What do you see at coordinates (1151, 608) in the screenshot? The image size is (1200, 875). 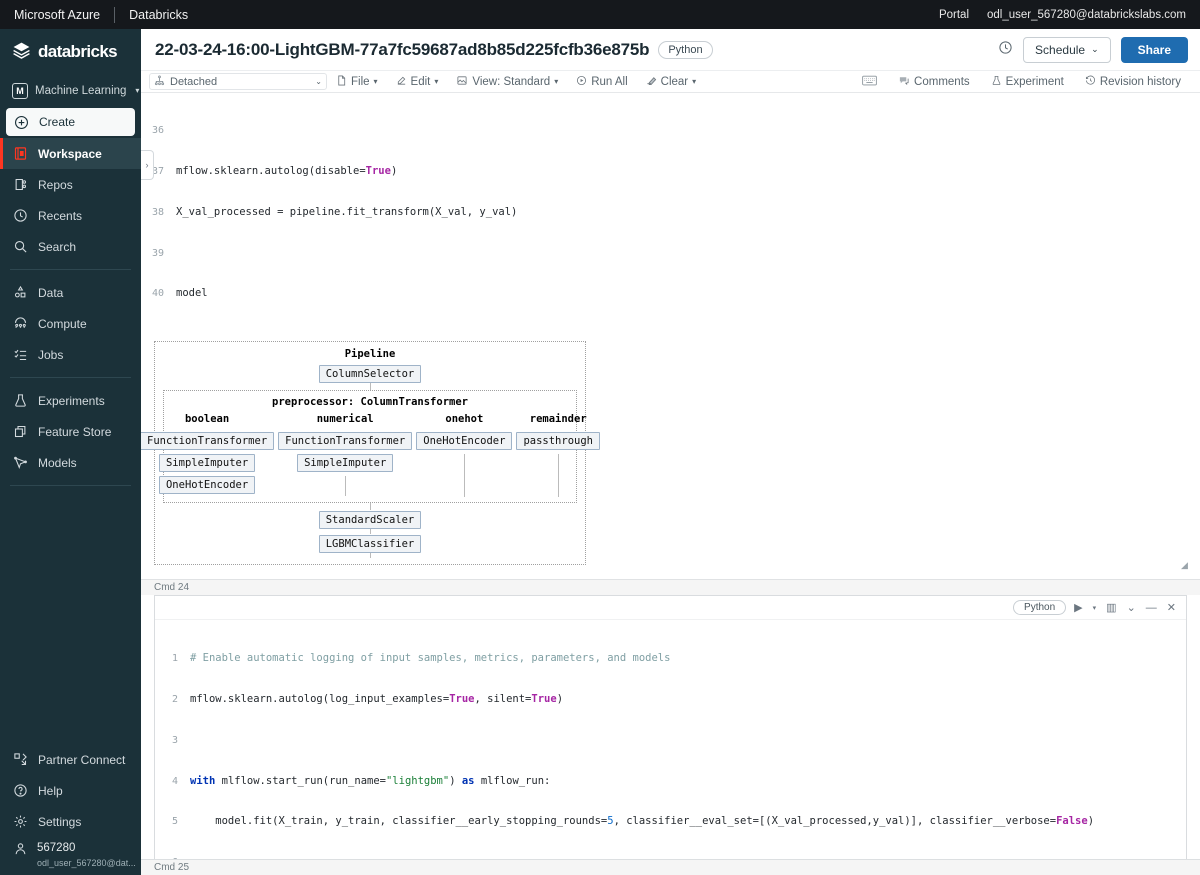 I see `minimize-icon: —` at bounding box center [1151, 608].